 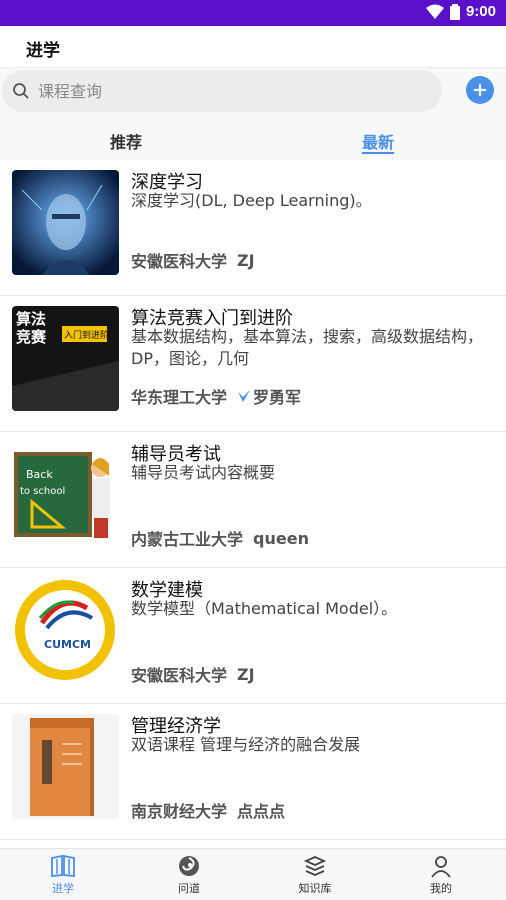 What do you see at coordinates (315, 866) in the screenshot?
I see `stack-icon` at bounding box center [315, 866].